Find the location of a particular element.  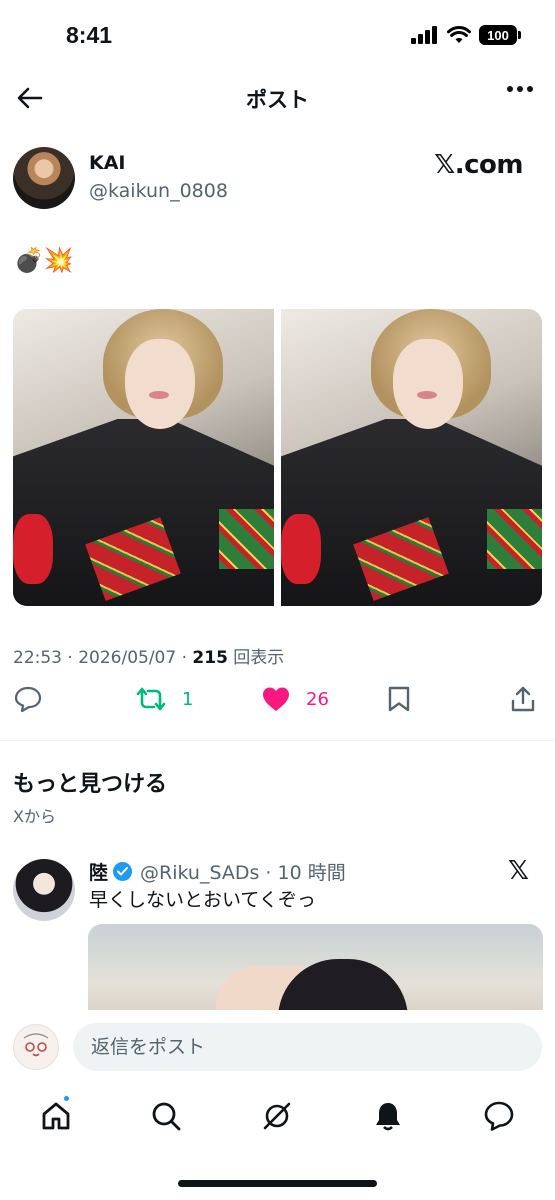

post-meta: 22:53 · 2026/05/07 · 215 回表示 is located at coordinates (148, 655).